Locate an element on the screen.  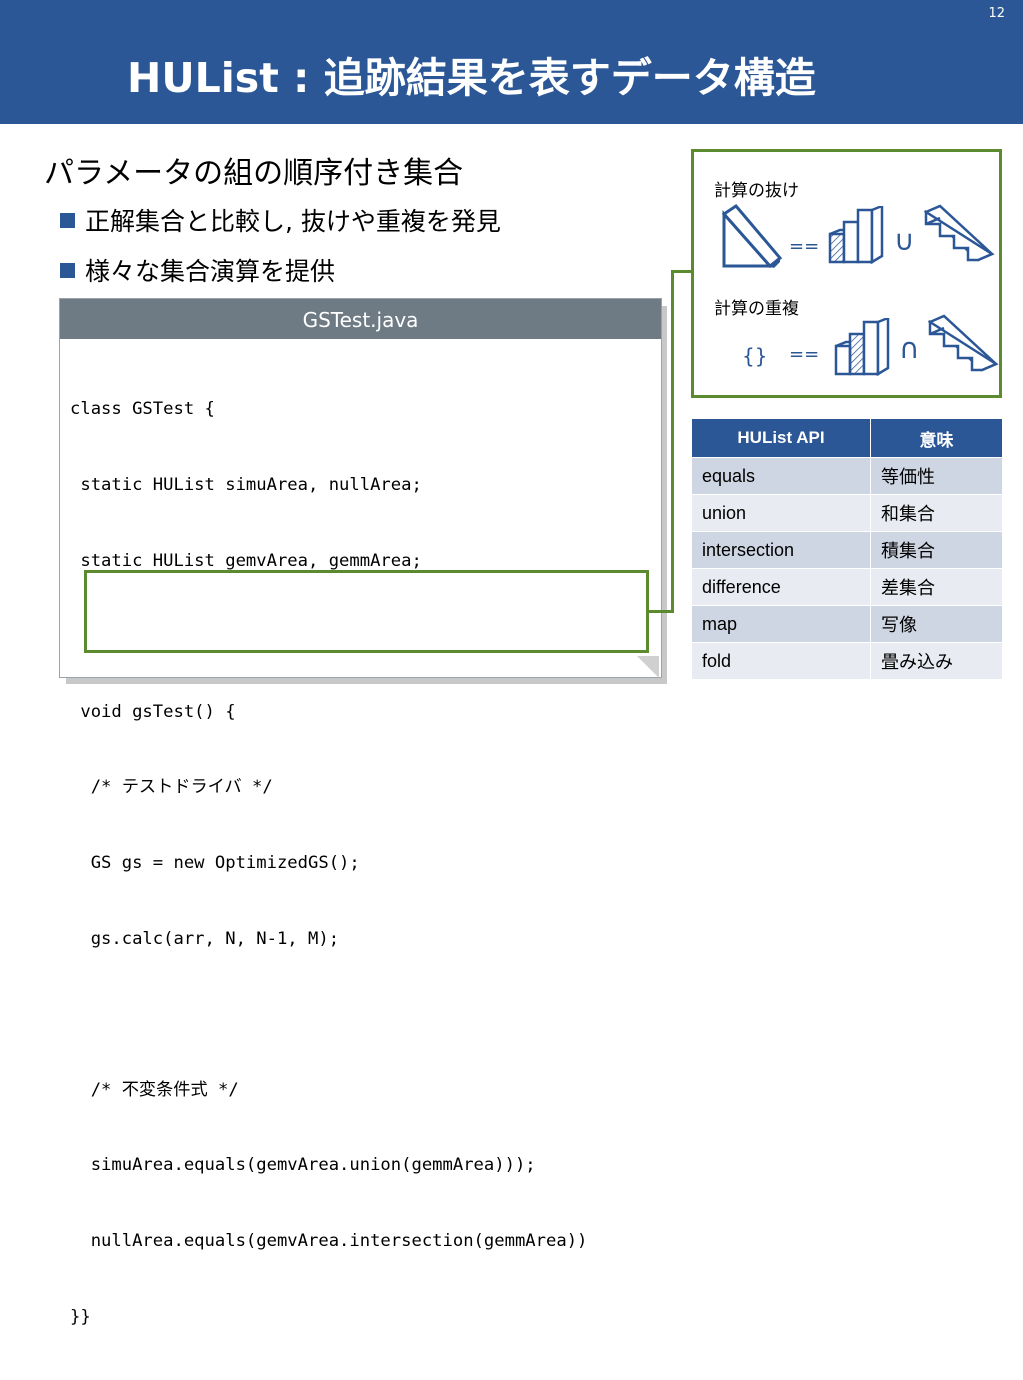
page-fold-corner is located at coordinates (648, 667).